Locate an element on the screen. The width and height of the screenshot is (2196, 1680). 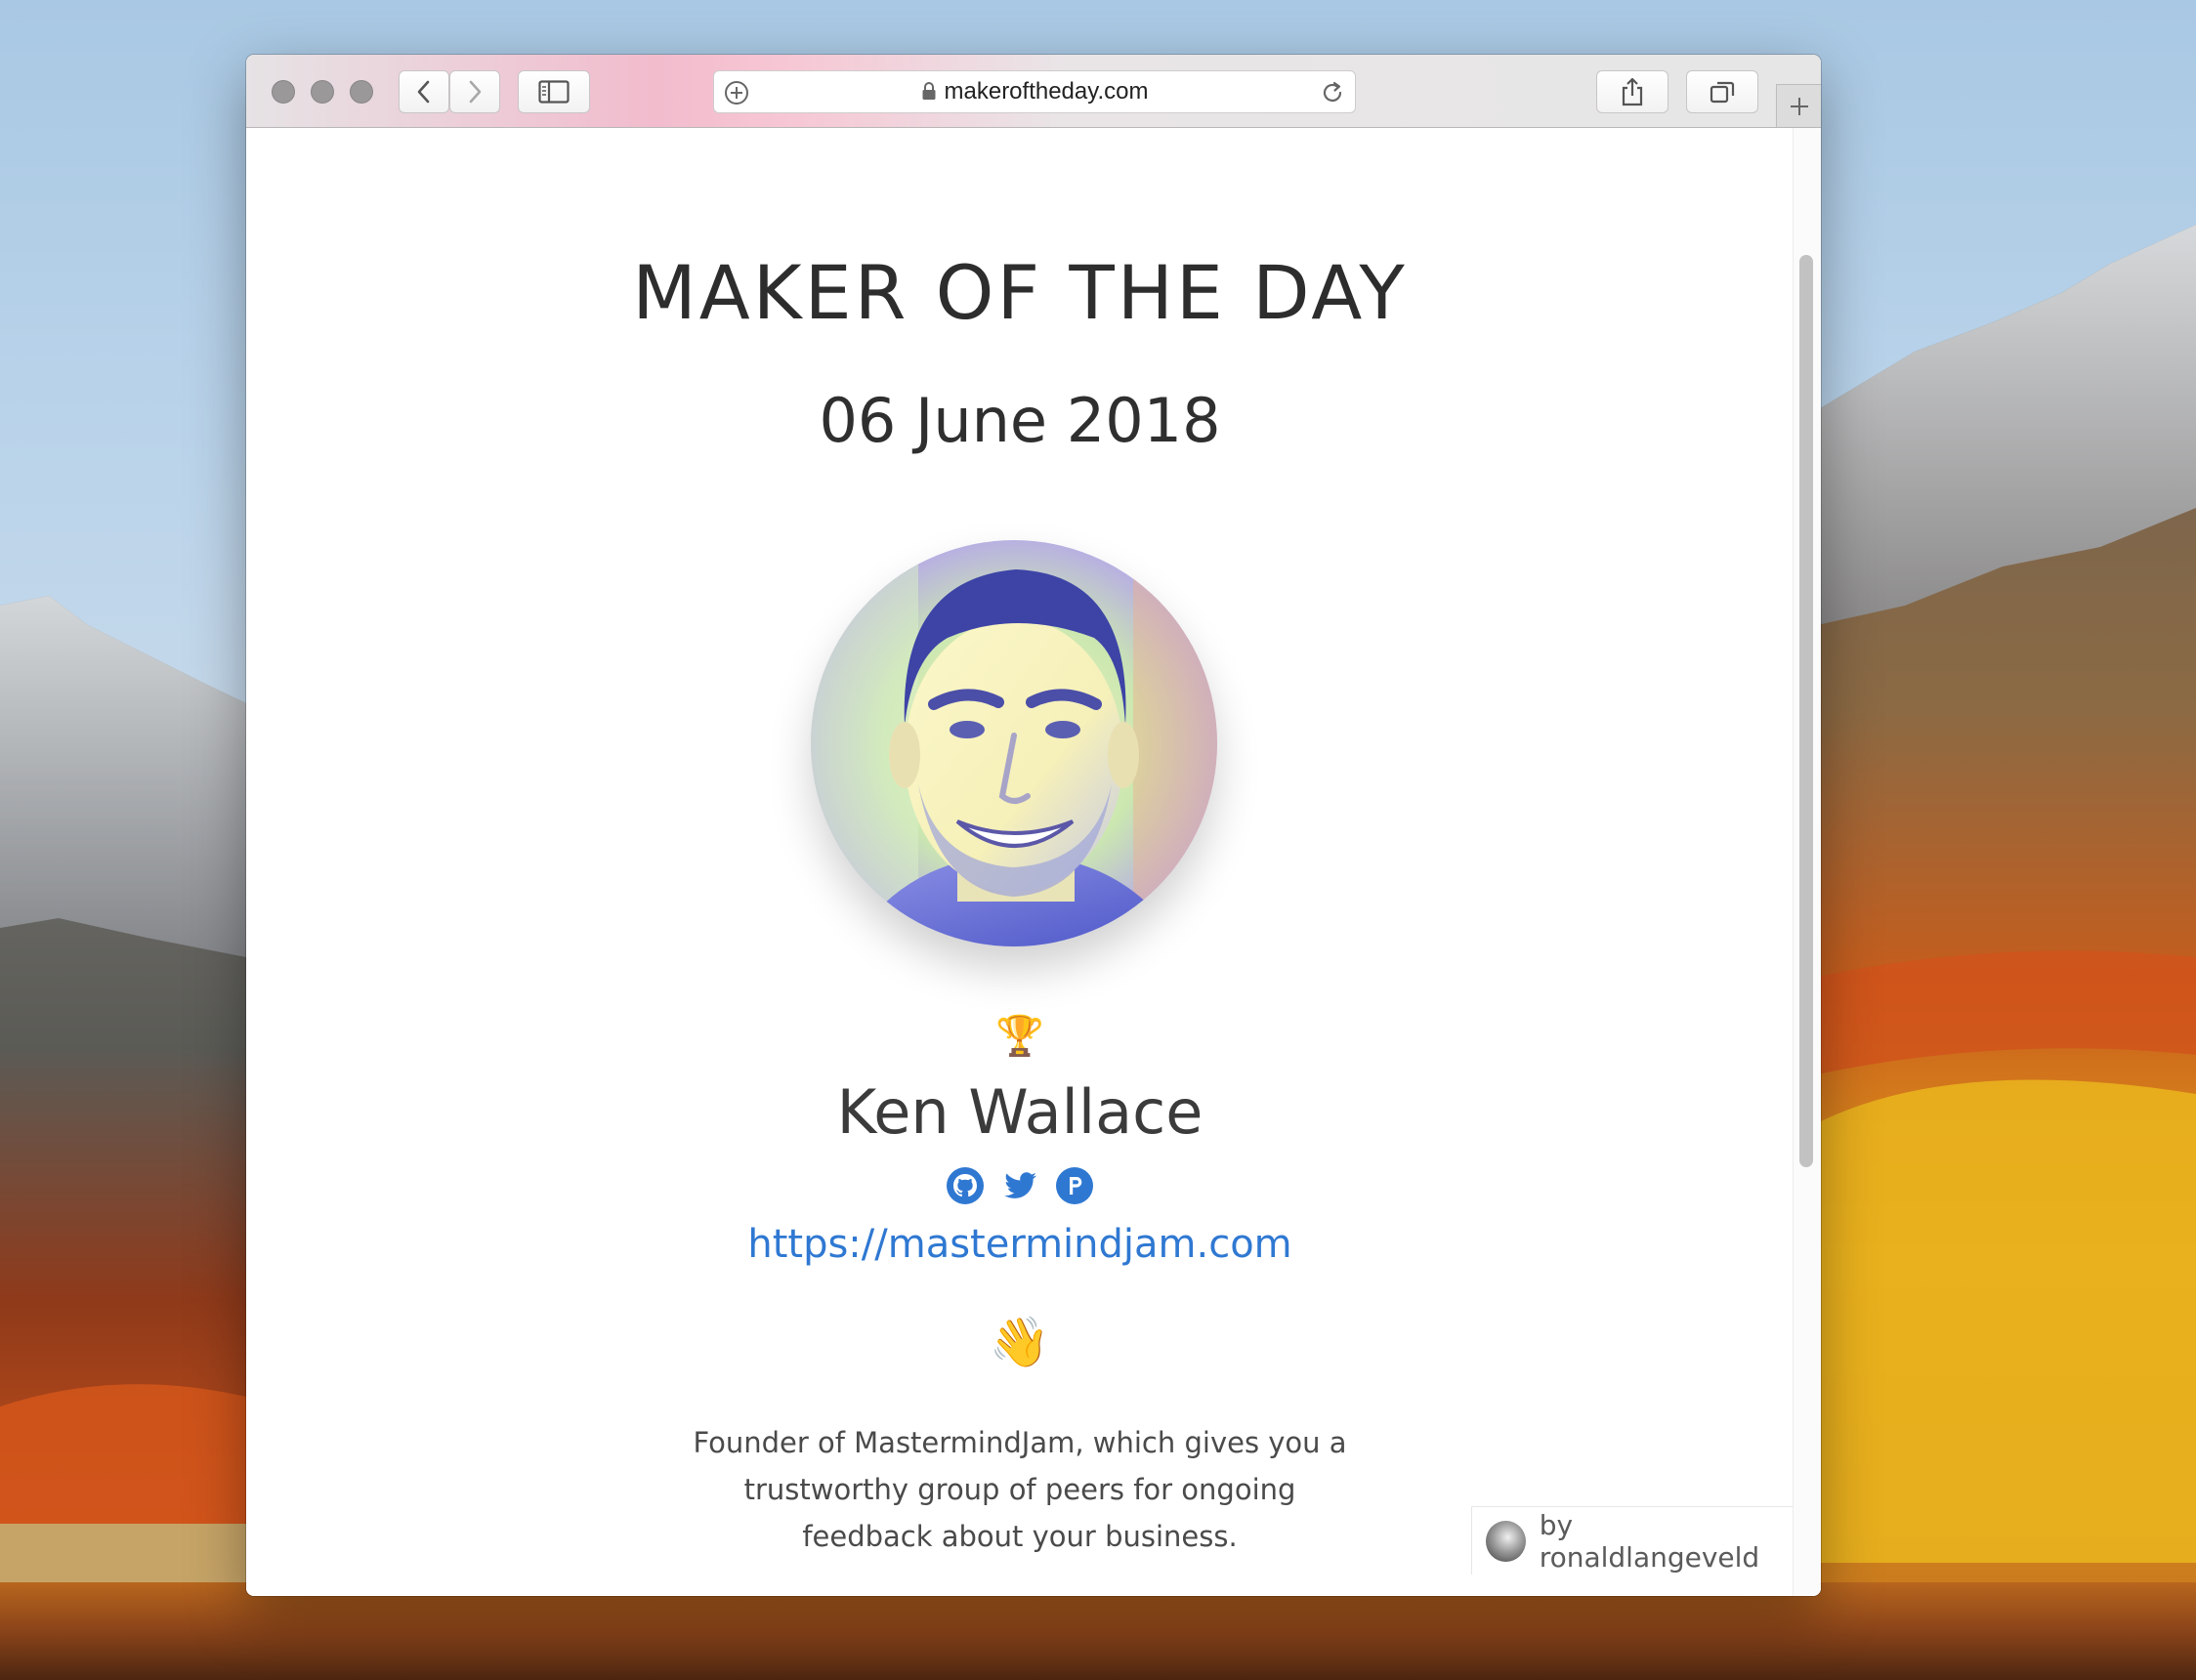
share-button is located at coordinates (1632, 91).